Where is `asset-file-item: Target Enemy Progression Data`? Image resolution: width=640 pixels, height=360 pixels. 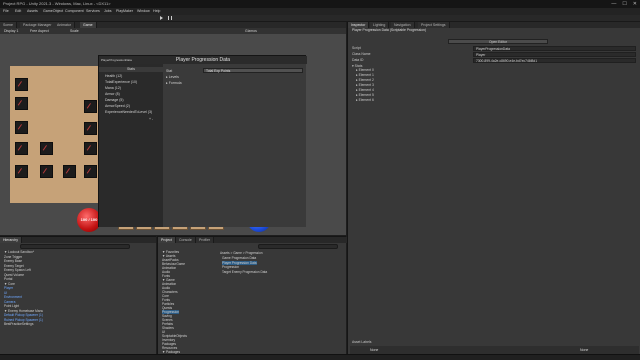
asset-file-item: Target Enemy Progression Data is located at coordinates (244, 272).